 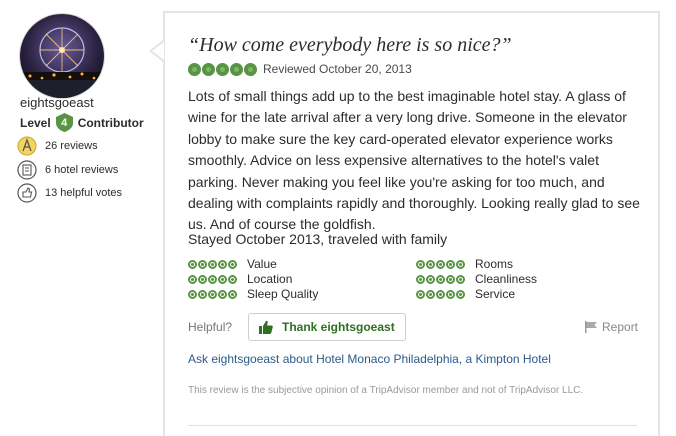 I want to click on report-label: Report, so click(x=620, y=327).